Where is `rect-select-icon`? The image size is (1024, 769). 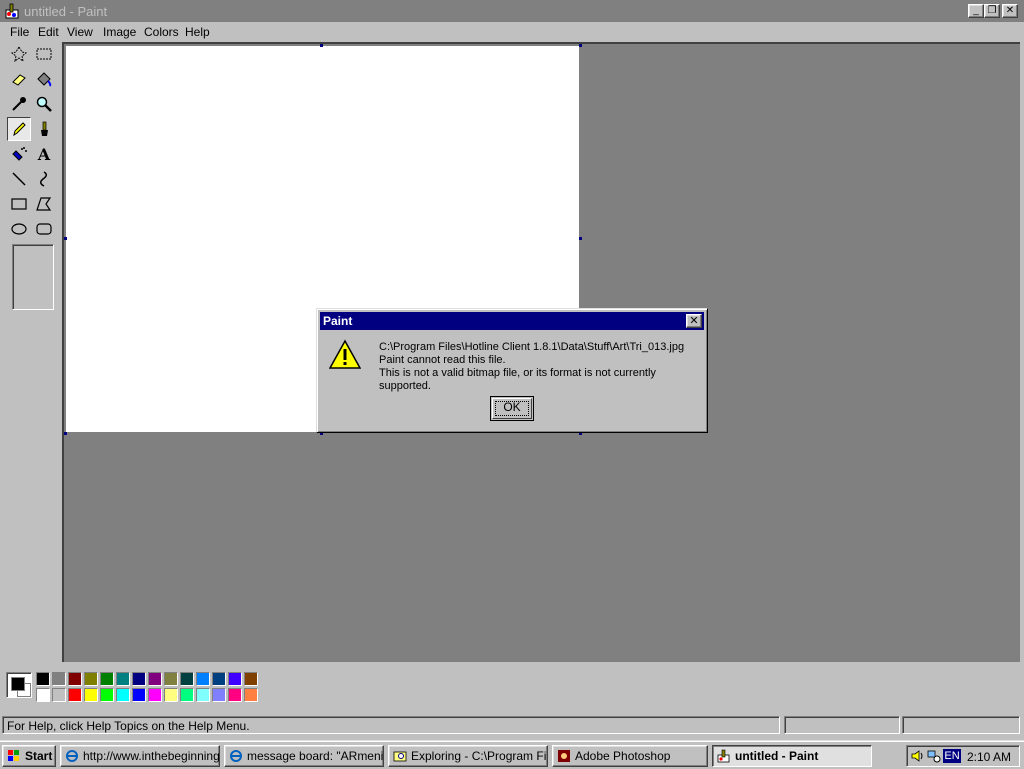 rect-select-icon is located at coordinates (44, 54).